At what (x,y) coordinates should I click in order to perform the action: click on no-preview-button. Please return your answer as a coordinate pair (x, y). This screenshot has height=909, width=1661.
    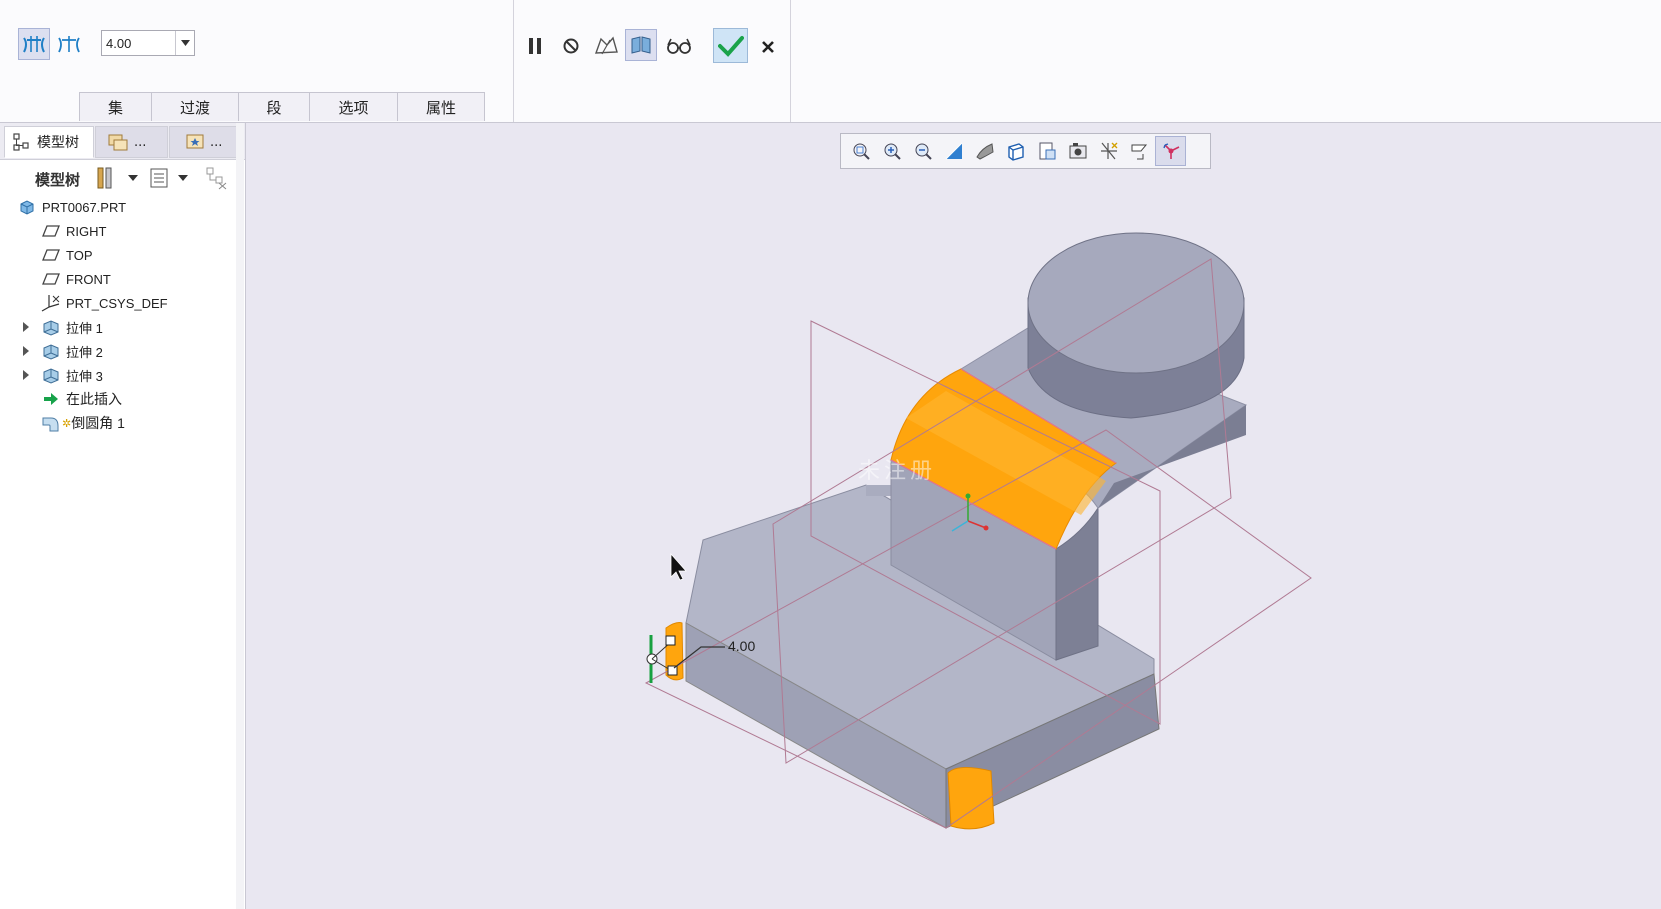
    Looking at the image, I should click on (571, 46).